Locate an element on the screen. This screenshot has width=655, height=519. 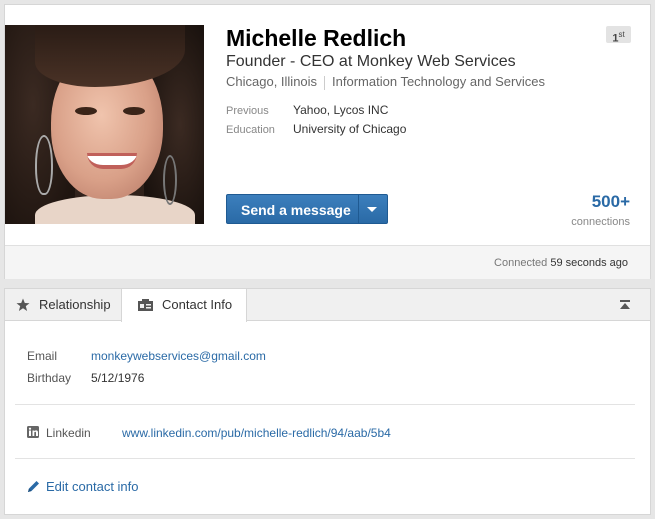
edit-contact-info-label: Edit contact info is located at coordinates (92, 486).